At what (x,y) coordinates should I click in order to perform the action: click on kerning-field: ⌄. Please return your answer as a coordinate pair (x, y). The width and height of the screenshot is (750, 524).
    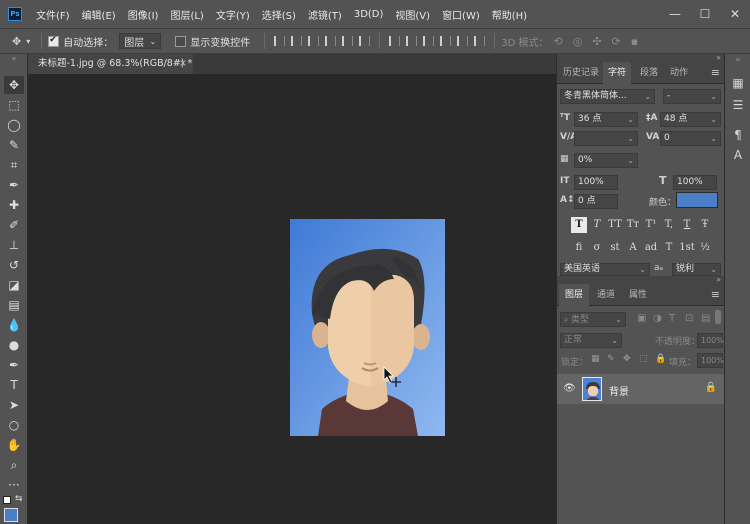
    Looking at the image, I should click on (606, 138).